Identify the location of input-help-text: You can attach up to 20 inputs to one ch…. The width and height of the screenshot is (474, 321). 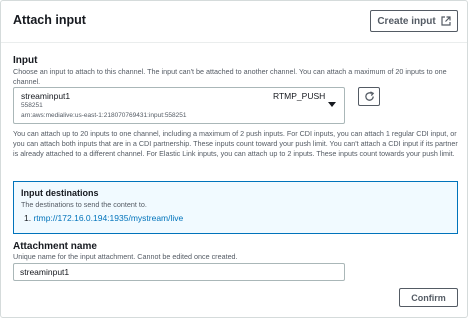
(235, 143).